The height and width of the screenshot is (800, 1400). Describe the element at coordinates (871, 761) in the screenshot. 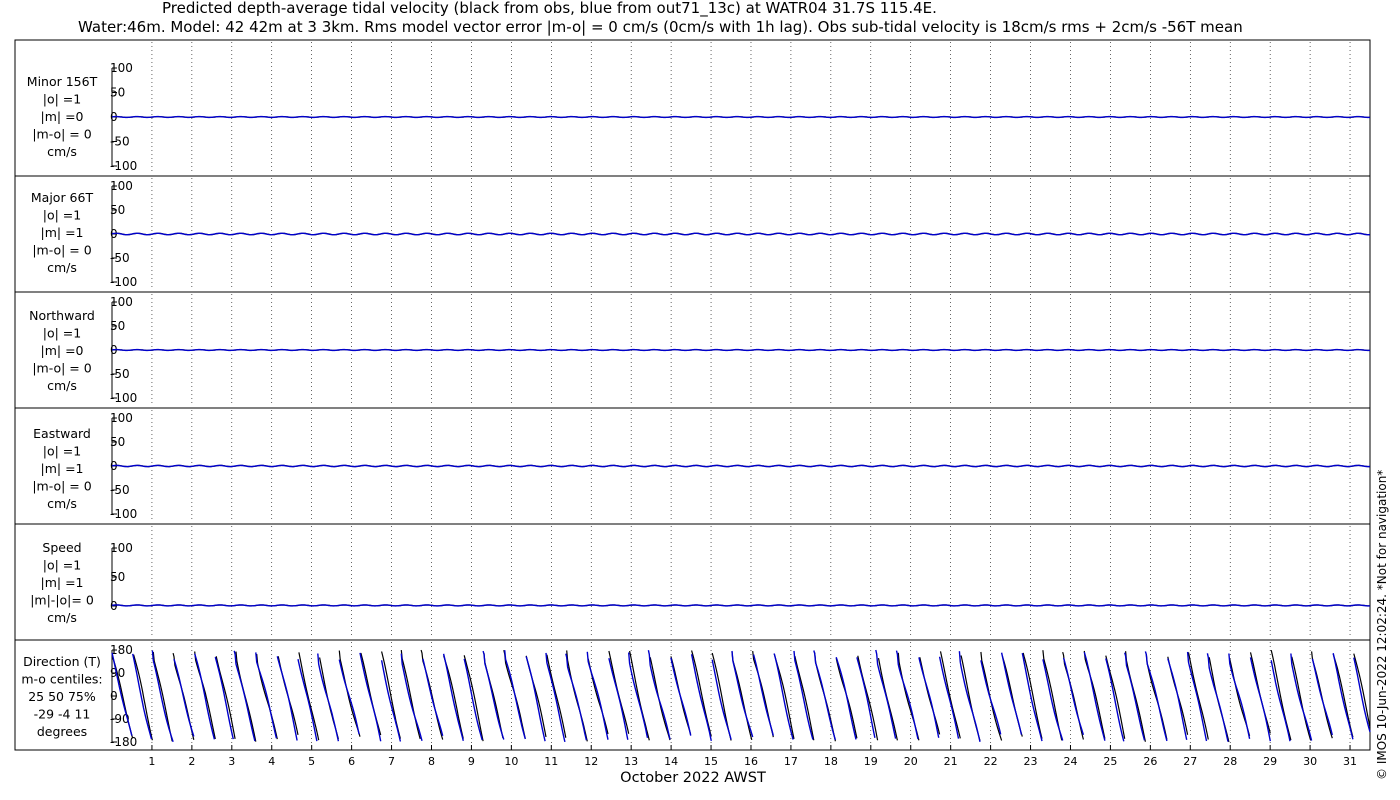

I see `x-tick-label: 19` at that location.